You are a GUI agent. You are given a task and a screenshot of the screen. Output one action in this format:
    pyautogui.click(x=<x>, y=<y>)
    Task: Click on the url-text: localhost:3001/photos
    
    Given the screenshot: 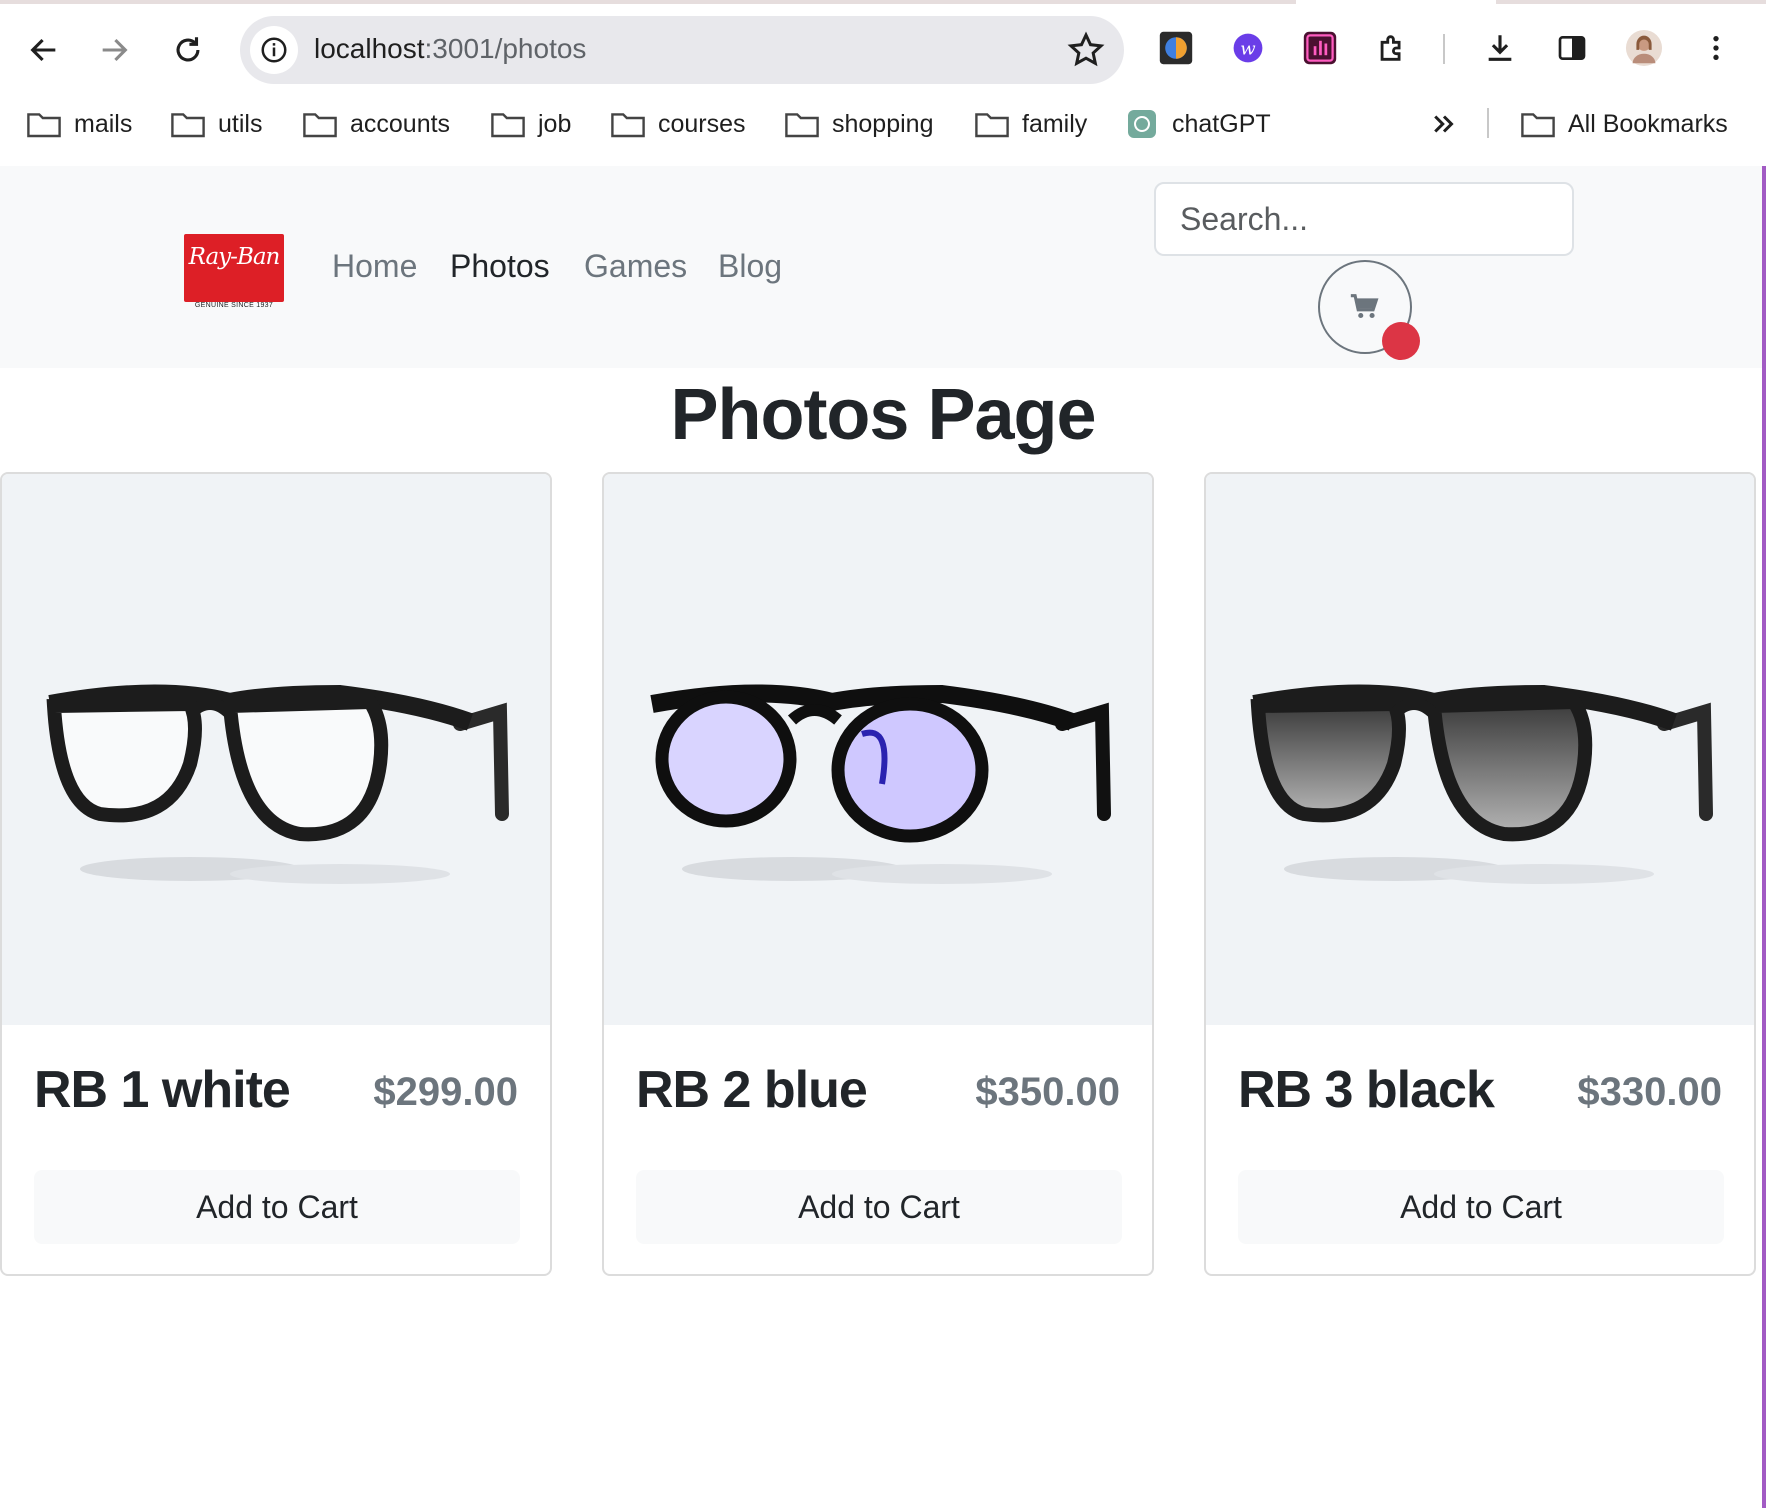 What is the action you would take?
    pyautogui.click(x=450, y=49)
    